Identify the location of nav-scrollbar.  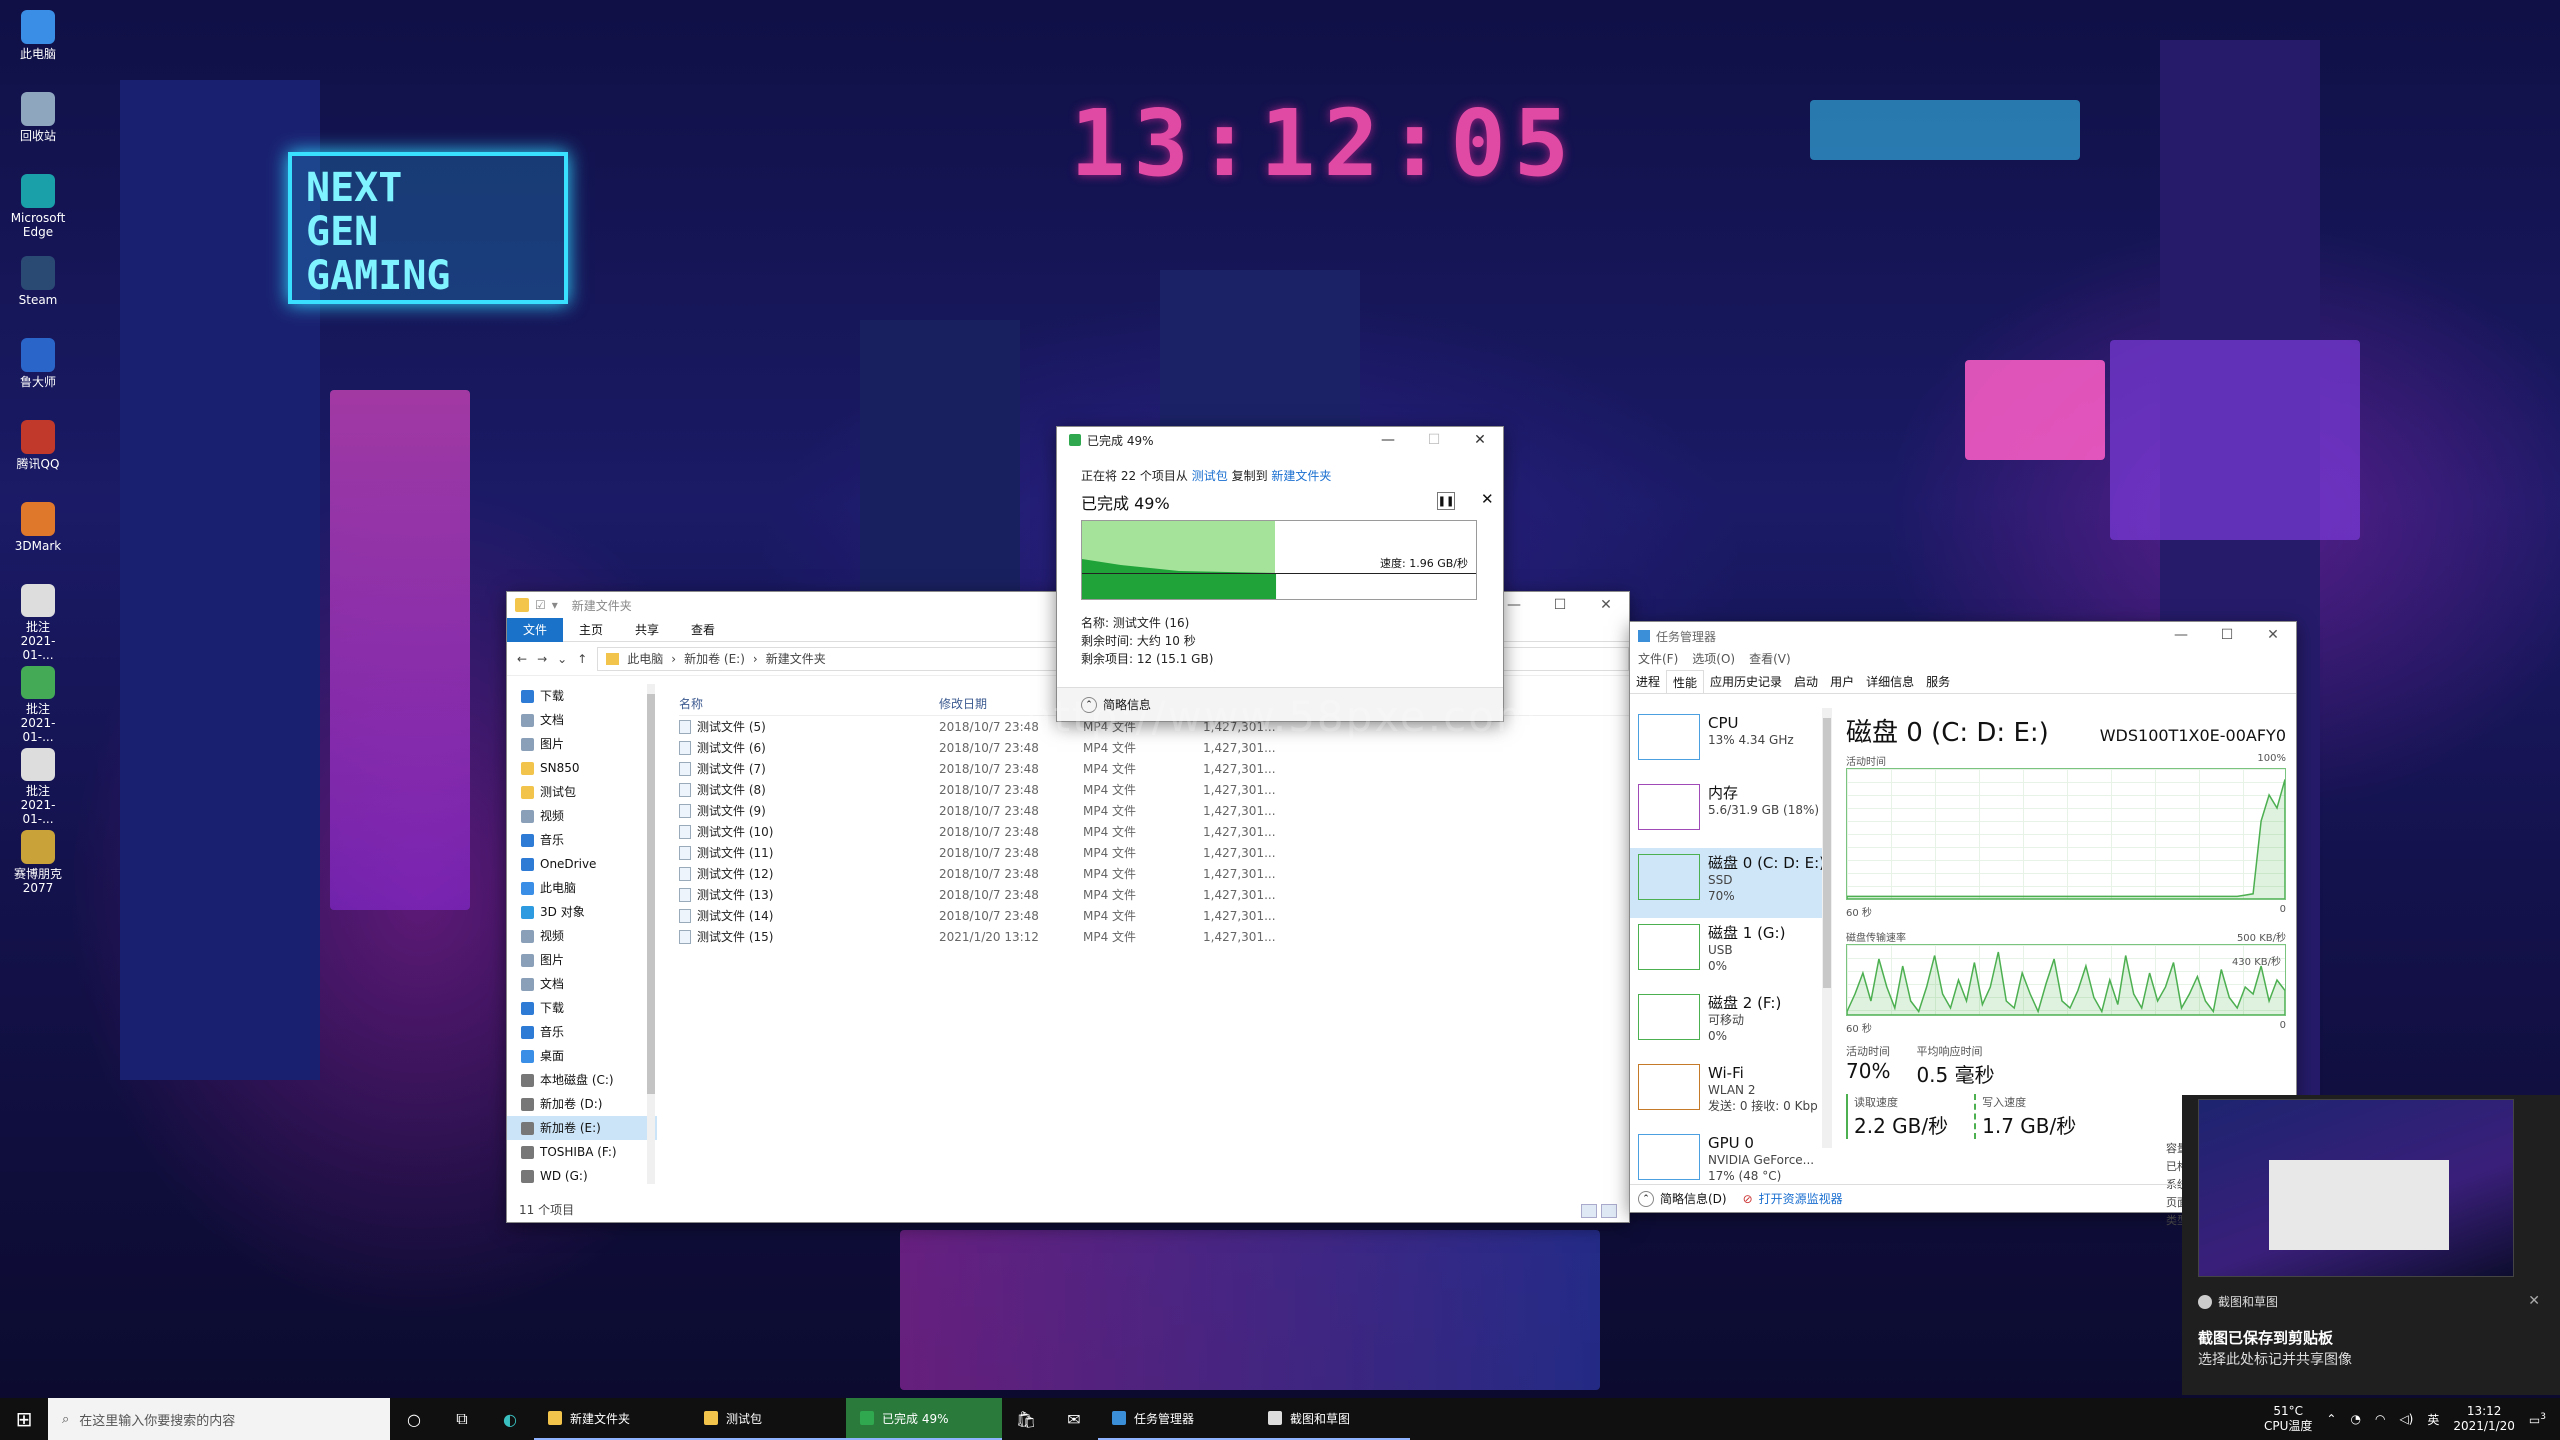
(651, 934).